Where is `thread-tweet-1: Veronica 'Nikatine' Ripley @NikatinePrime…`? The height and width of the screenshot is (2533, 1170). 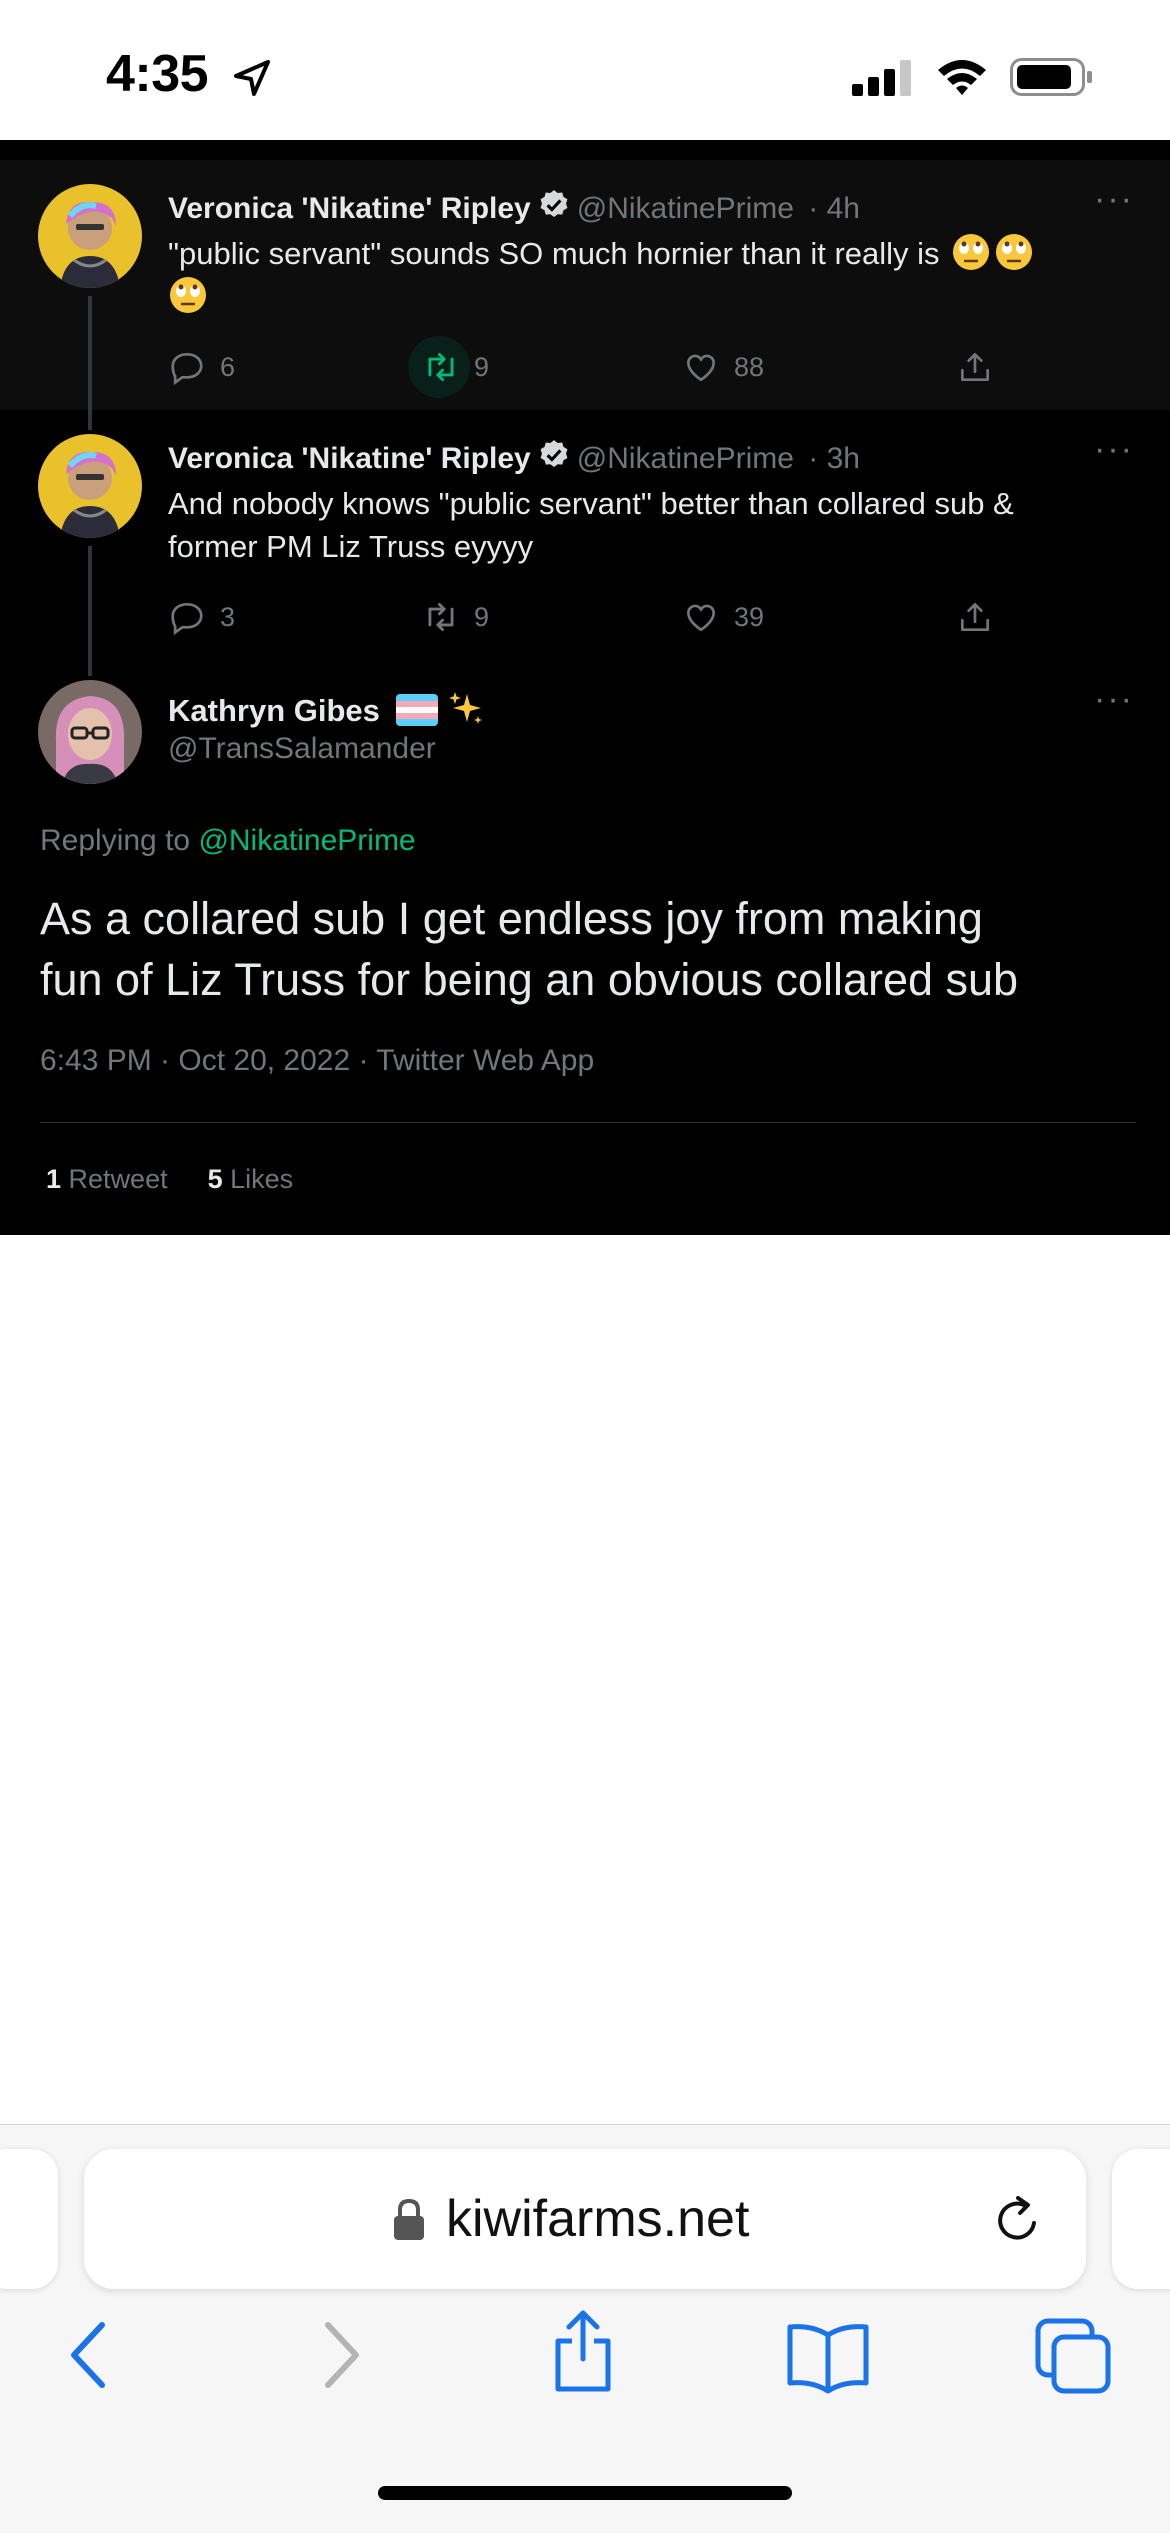
thread-tweet-1: Veronica 'Nikatine' Ripley @NikatinePrime… is located at coordinates (585, 295).